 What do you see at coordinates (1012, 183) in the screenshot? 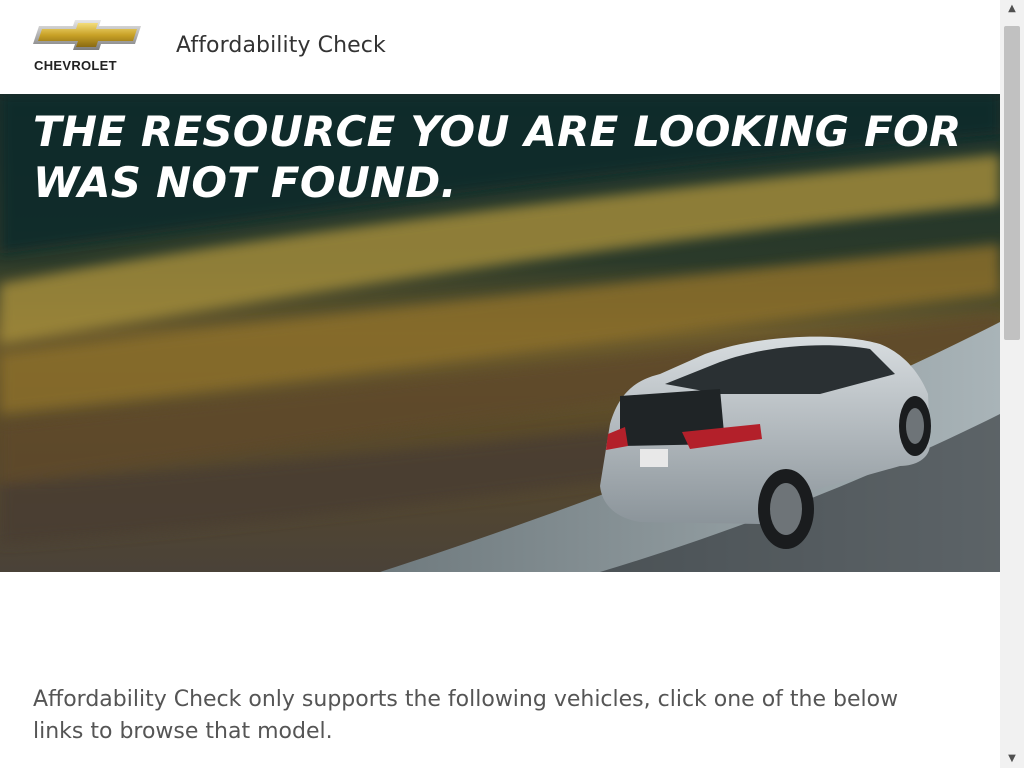
I see `scroll-thumb` at bounding box center [1012, 183].